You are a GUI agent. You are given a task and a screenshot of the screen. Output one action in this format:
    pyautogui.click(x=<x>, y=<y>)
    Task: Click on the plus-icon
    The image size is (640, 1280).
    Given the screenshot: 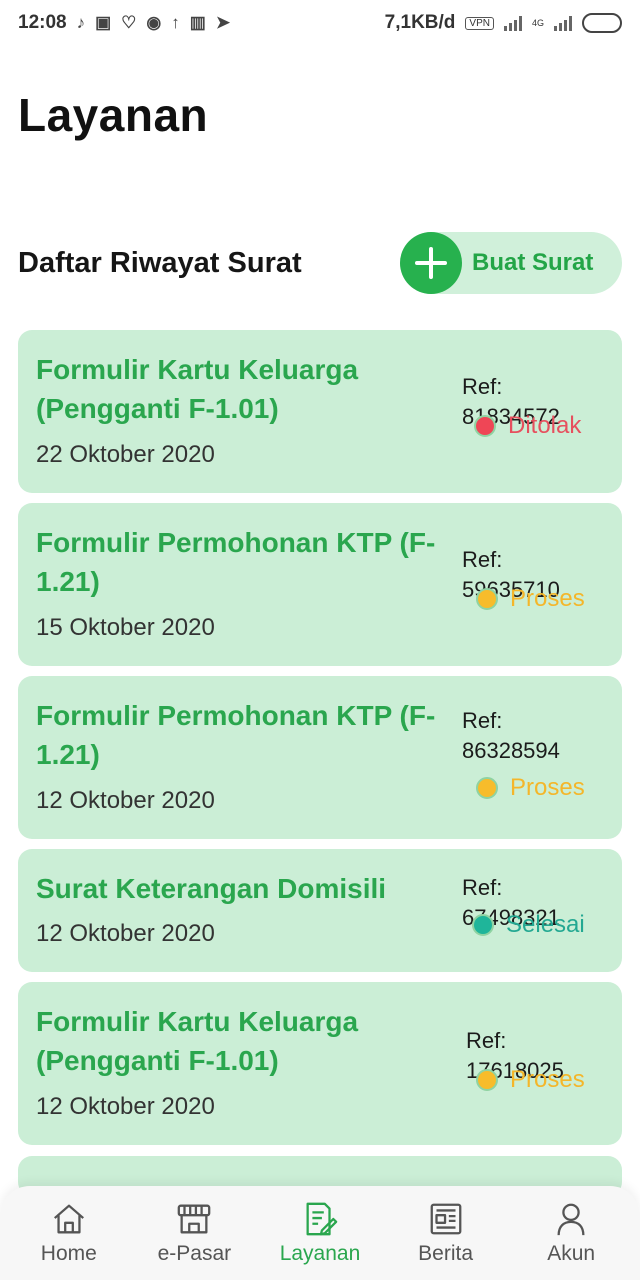 What is the action you would take?
    pyautogui.click(x=431, y=263)
    